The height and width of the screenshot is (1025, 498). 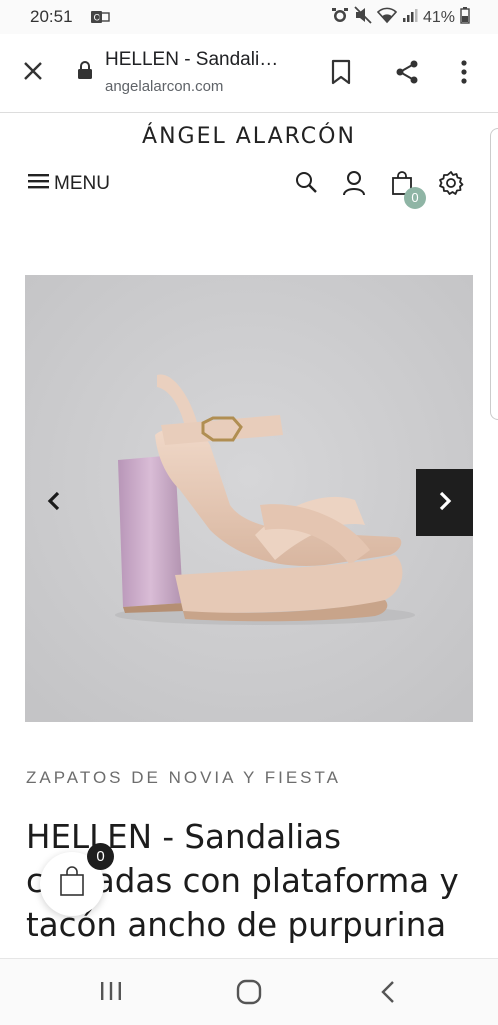 What do you see at coordinates (415, 198) in the screenshot?
I see `cart-count-badge: 0` at bounding box center [415, 198].